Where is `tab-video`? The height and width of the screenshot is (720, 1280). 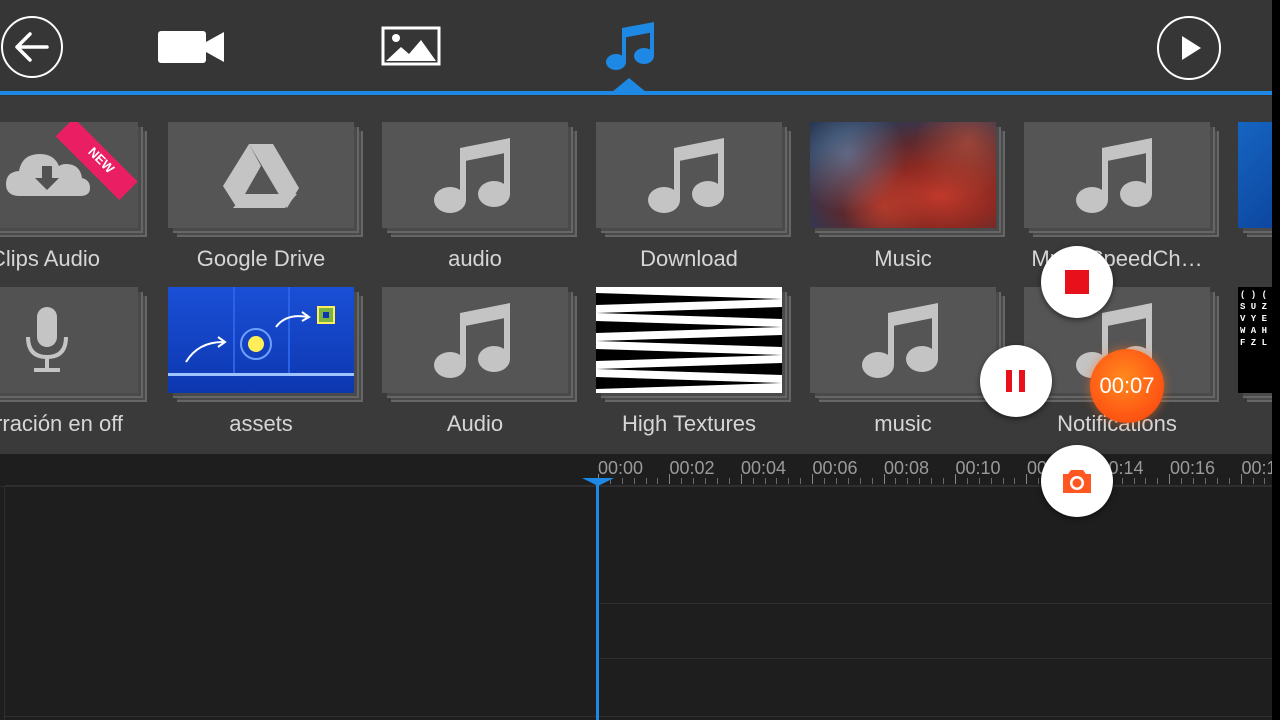 tab-video is located at coordinates (192, 47).